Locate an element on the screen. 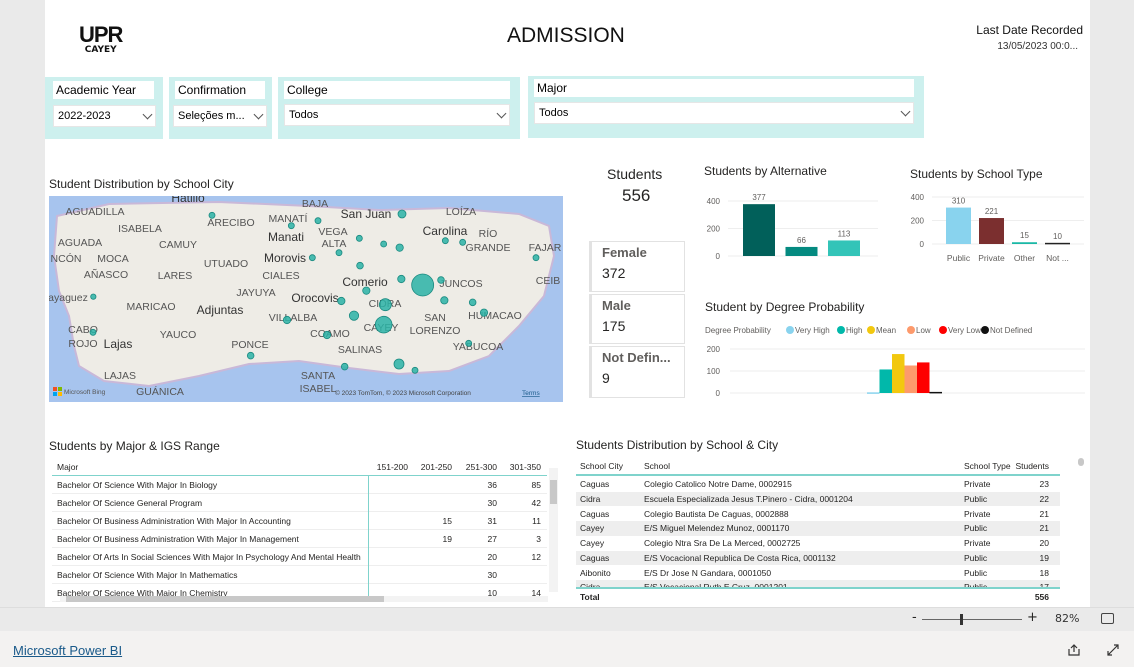 This screenshot has height=667, width=1134. card-value: 175 is located at coordinates (614, 326).